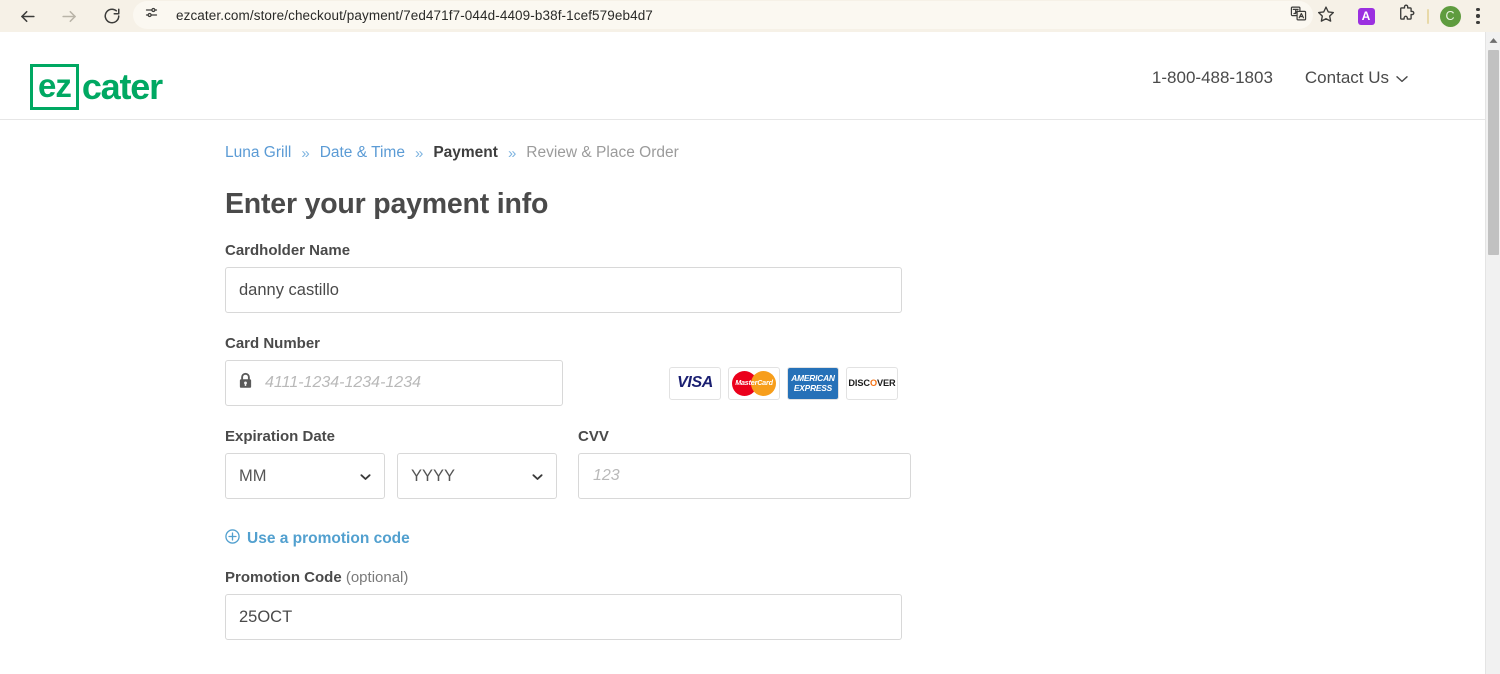 Image resolution: width=1500 pixels, height=674 pixels. I want to click on profile-button: C, so click(1450, 16).